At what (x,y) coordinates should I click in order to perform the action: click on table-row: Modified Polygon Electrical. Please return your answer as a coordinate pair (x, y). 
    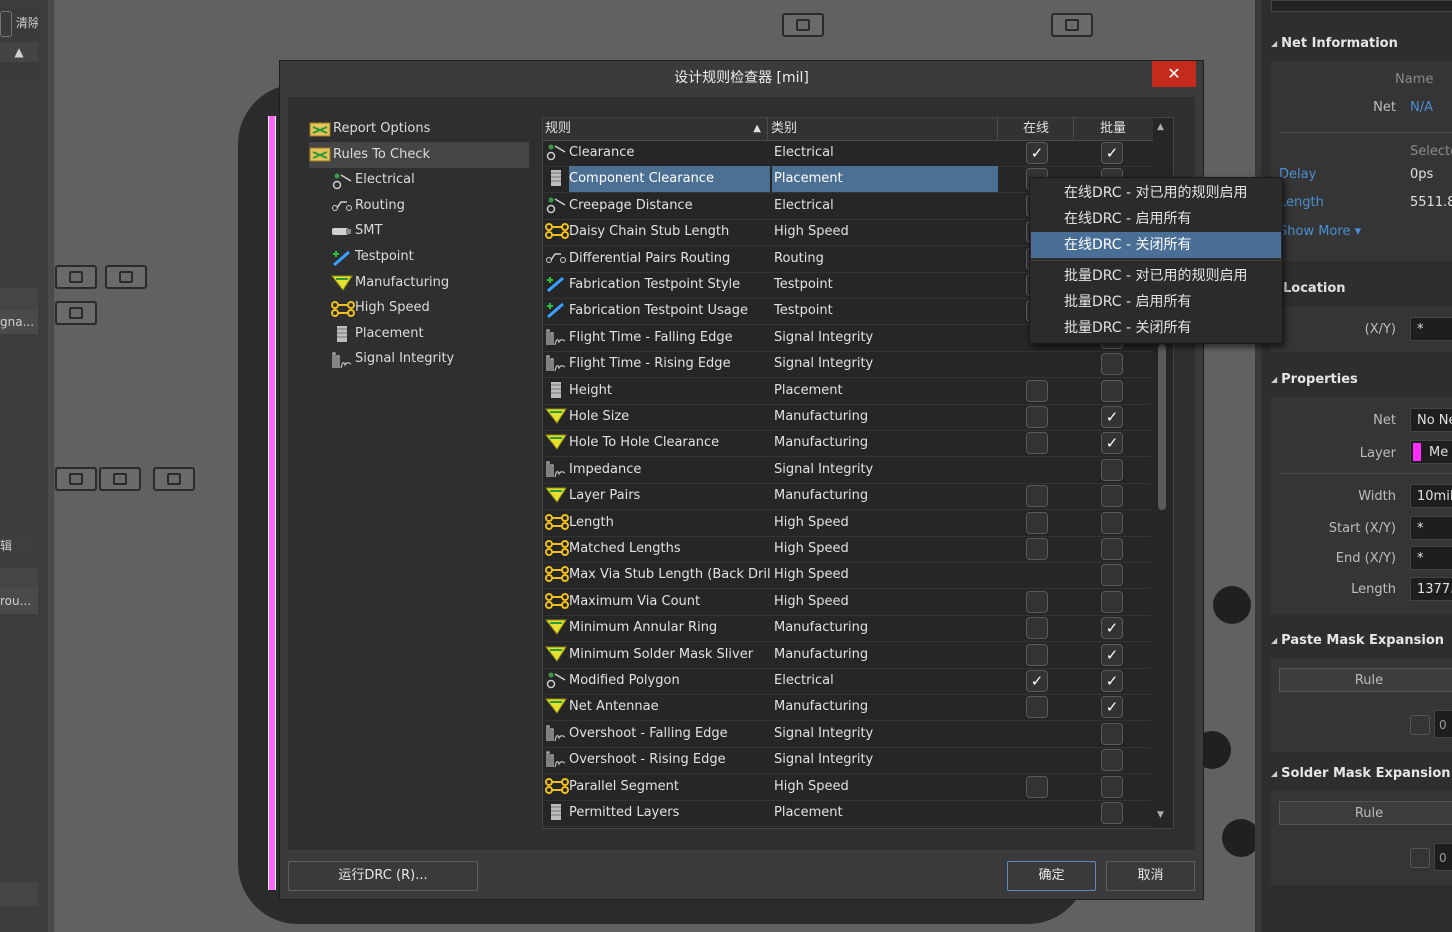
    Looking at the image, I should click on (847, 681).